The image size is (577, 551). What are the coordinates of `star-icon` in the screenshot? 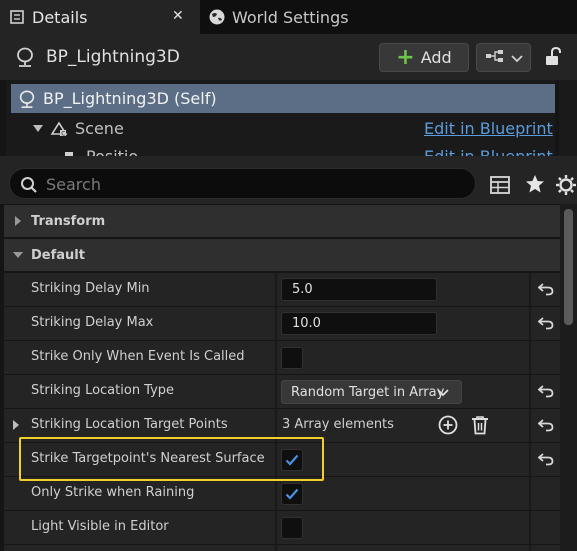 It's located at (535, 186).